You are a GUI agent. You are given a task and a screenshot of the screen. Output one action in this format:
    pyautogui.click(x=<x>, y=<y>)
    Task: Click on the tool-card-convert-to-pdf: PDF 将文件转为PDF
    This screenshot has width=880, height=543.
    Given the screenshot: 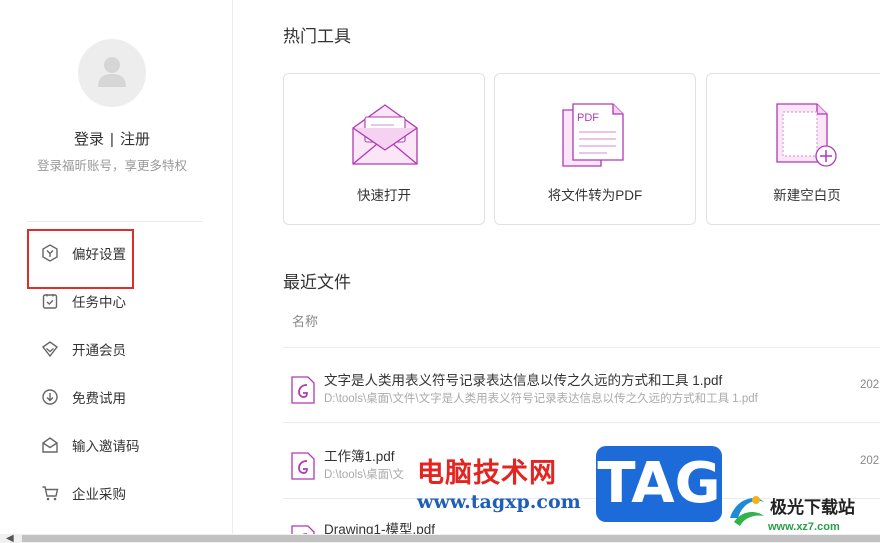 What is the action you would take?
    pyautogui.click(x=595, y=149)
    